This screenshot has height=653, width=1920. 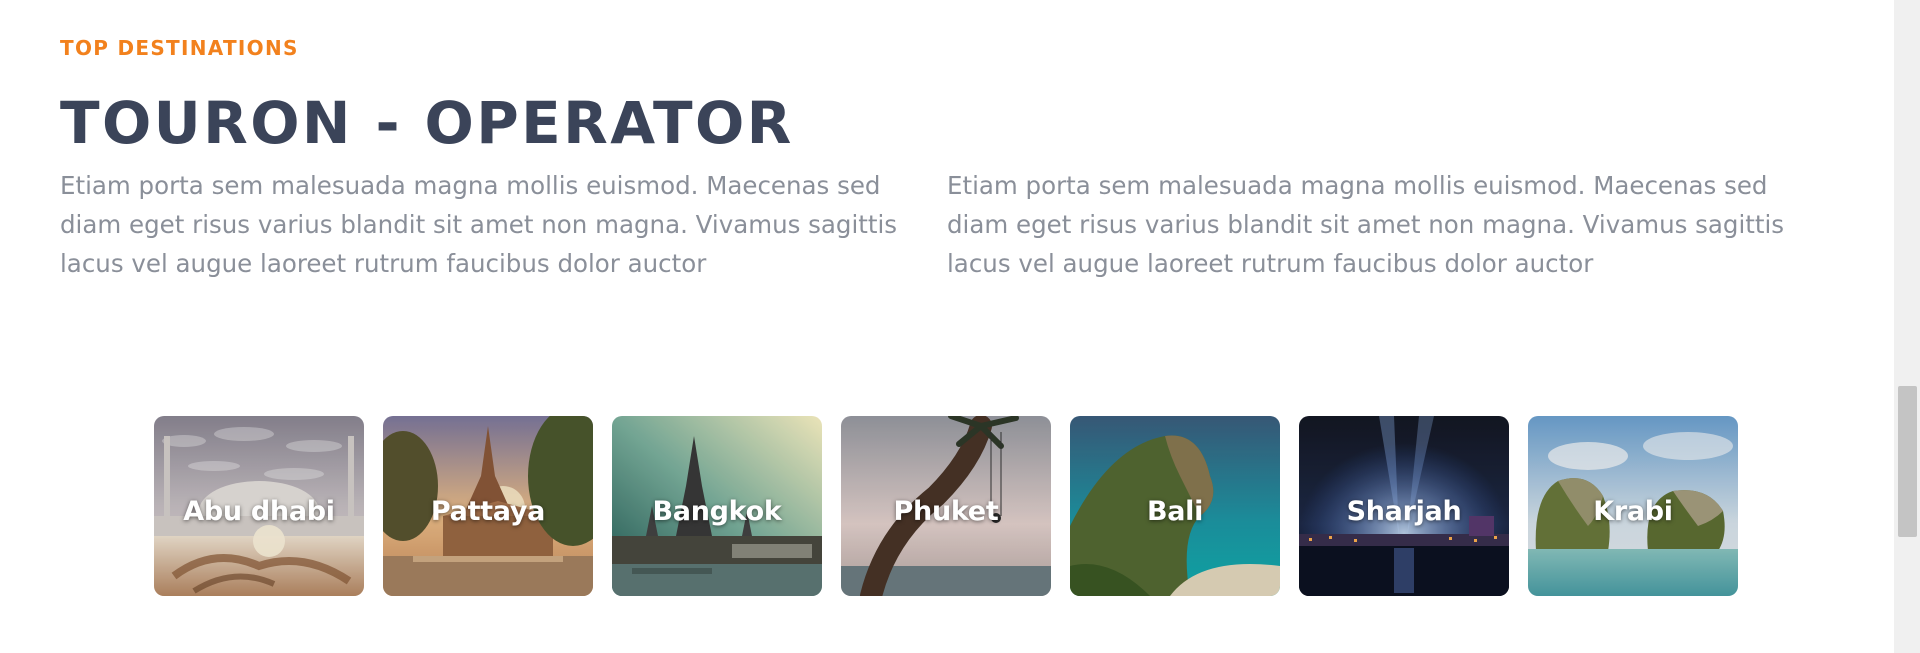 What do you see at coordinates (259, 511) in the screenshot?
I see `destination-name: Abu dhabi` at bounding box center [259, 511].